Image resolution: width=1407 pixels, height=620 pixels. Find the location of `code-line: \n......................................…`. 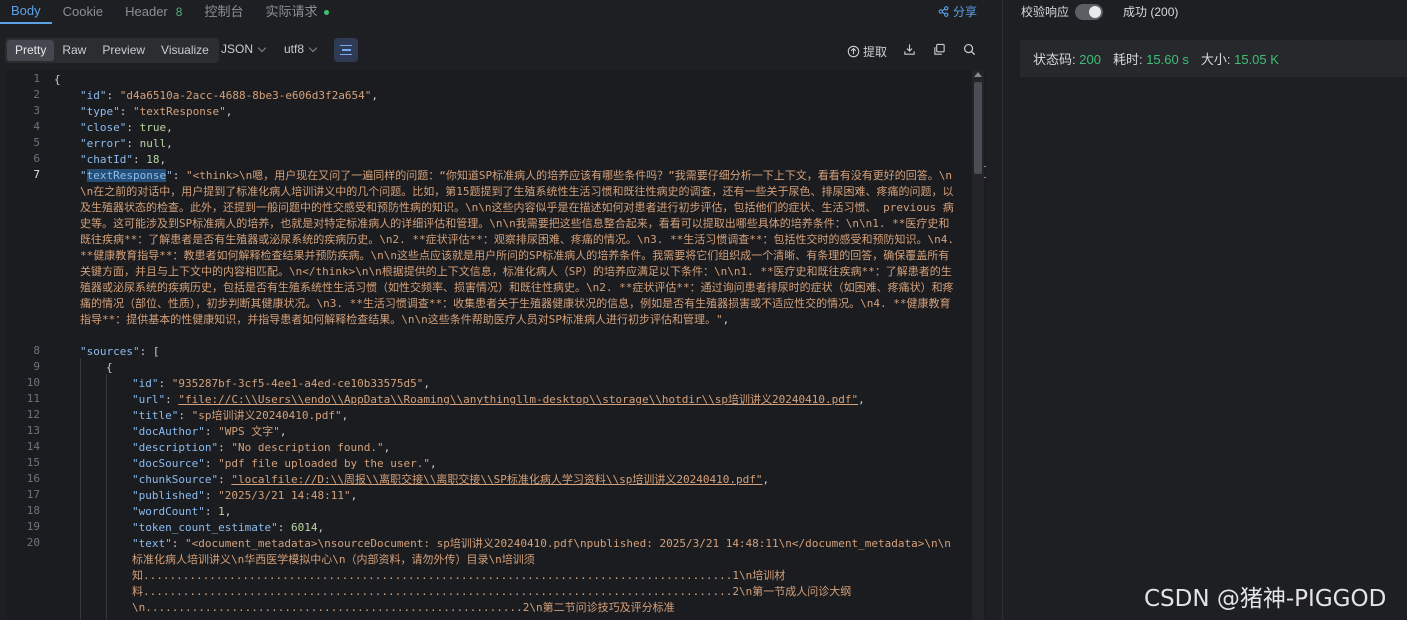

code-line: \n......................................… is located at coordinates (403, 607).